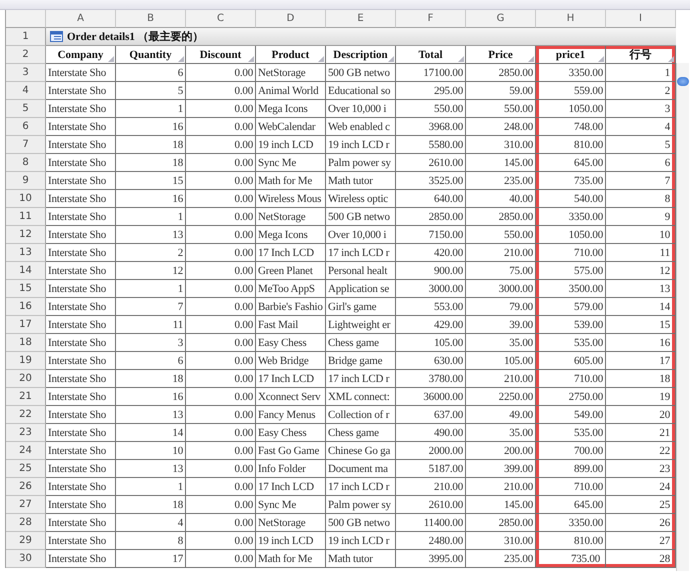  Describe the element at coordinates (26, 181) in the screenshot. I see `row-number: 9` at that location.